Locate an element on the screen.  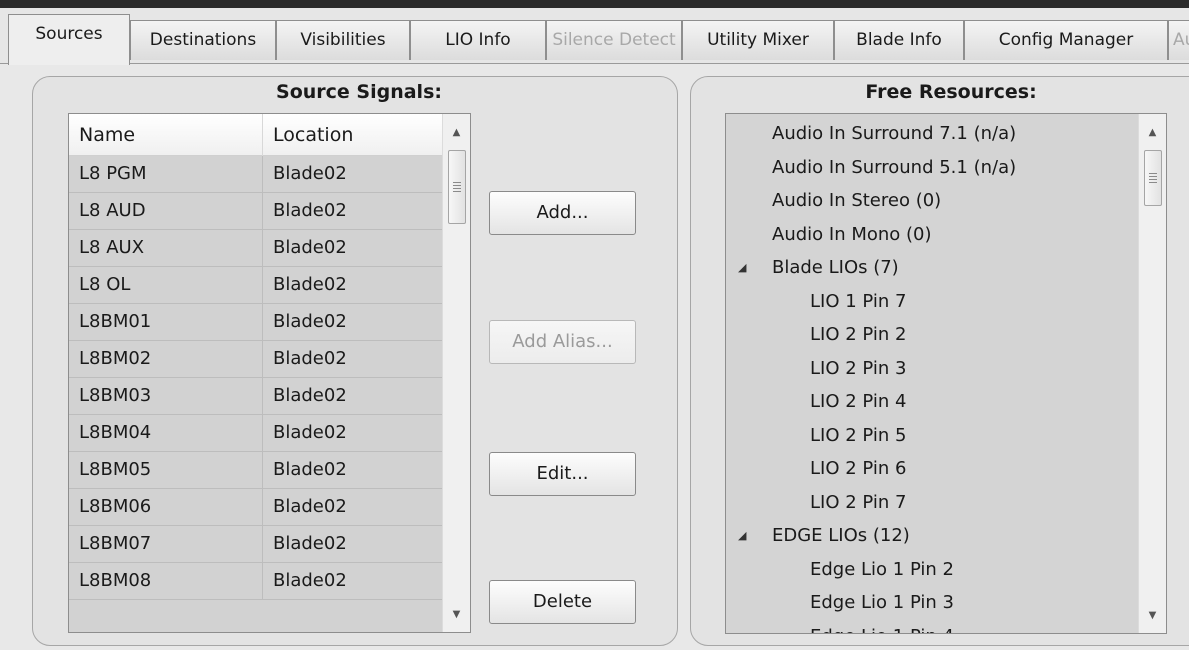
tab-sources: Sources is located at coordinates (69, 39).